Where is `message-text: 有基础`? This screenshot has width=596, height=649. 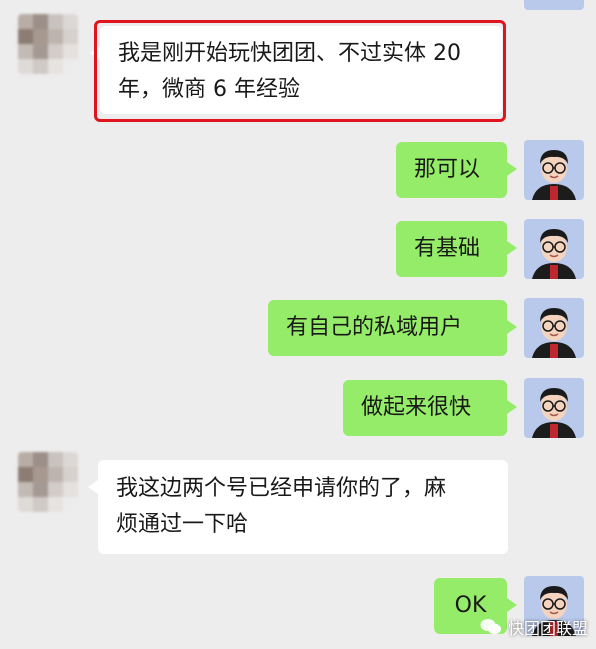 message-text: 有基础 is located at coordinates (447, 248).